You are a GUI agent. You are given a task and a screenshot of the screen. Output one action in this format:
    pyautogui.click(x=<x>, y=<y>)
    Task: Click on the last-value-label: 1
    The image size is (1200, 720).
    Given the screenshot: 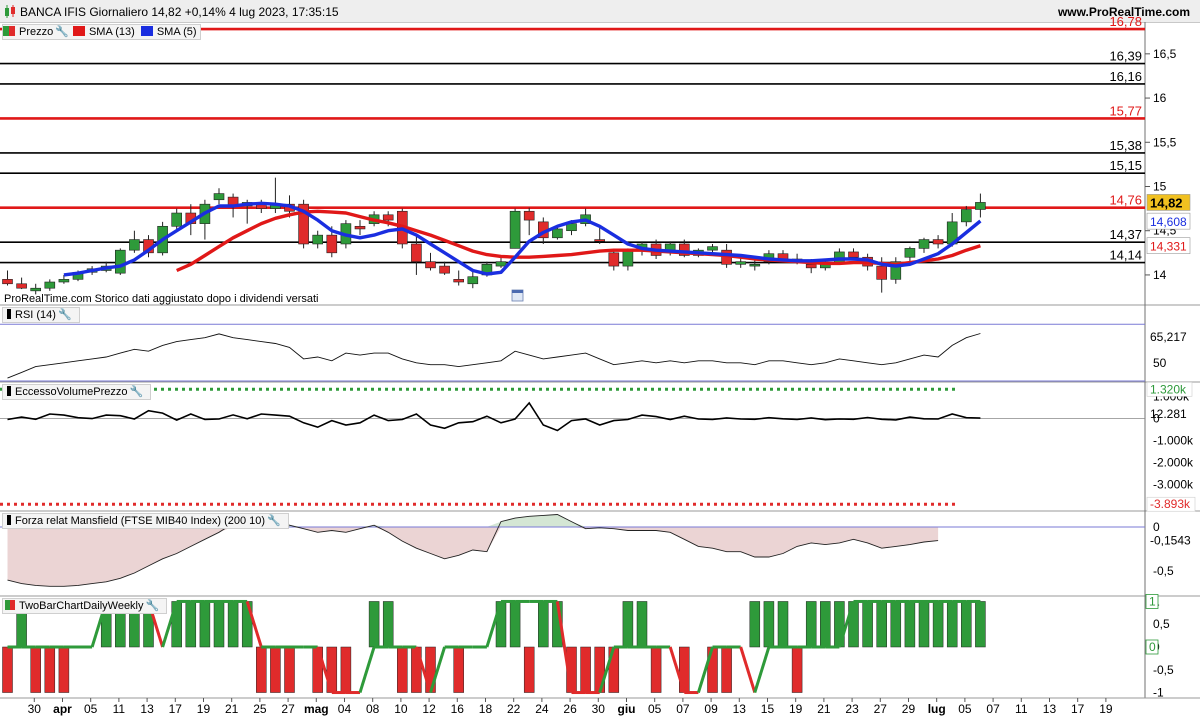 What is the action you would take?
    pyautogui.click(x=1152, y=601)
    